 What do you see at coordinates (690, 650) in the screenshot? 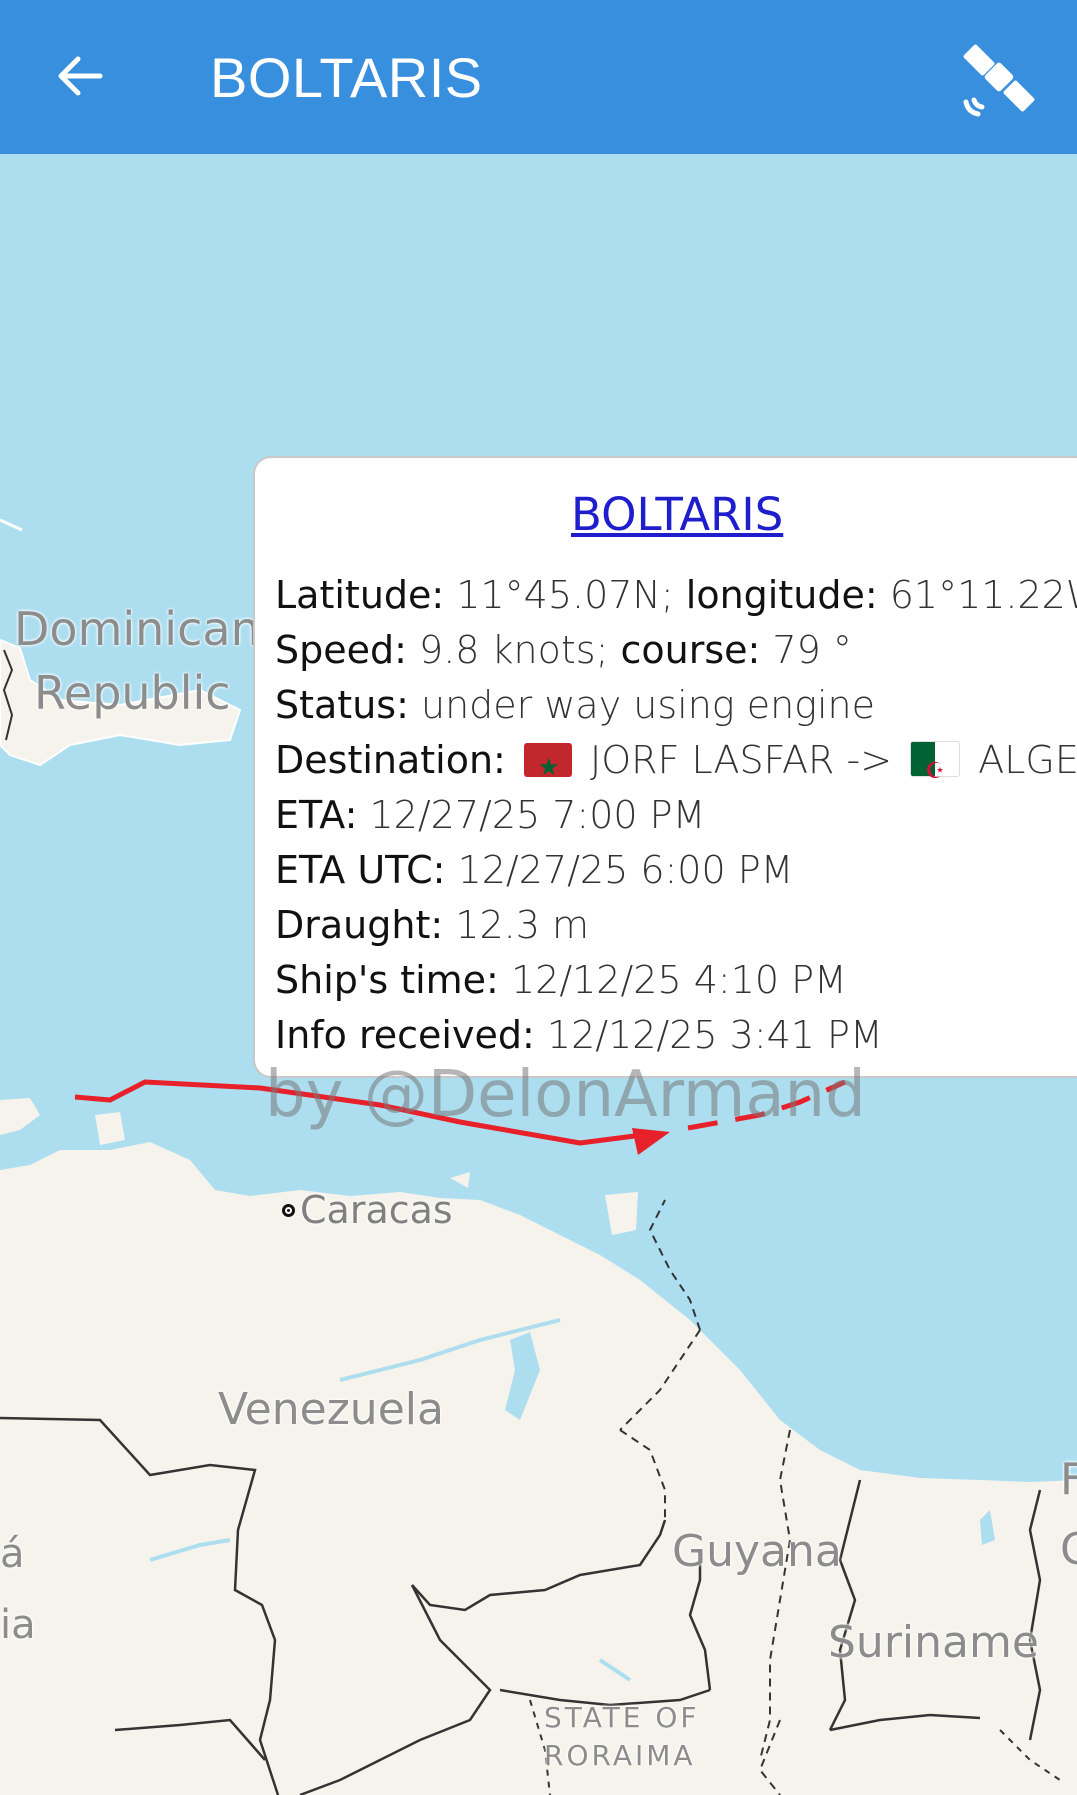
I see `label-course: course:` at bounding box center [690, 650].